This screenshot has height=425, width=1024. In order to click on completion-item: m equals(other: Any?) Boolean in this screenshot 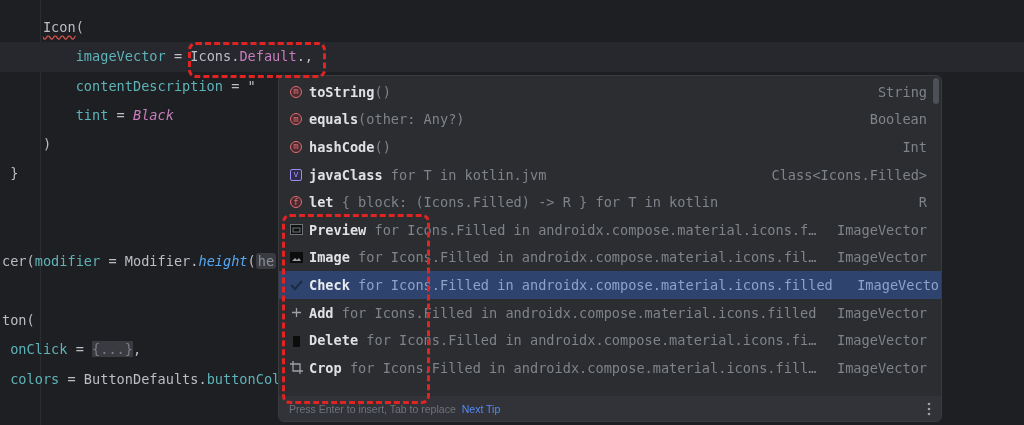, I will do `click(610, 119)`.